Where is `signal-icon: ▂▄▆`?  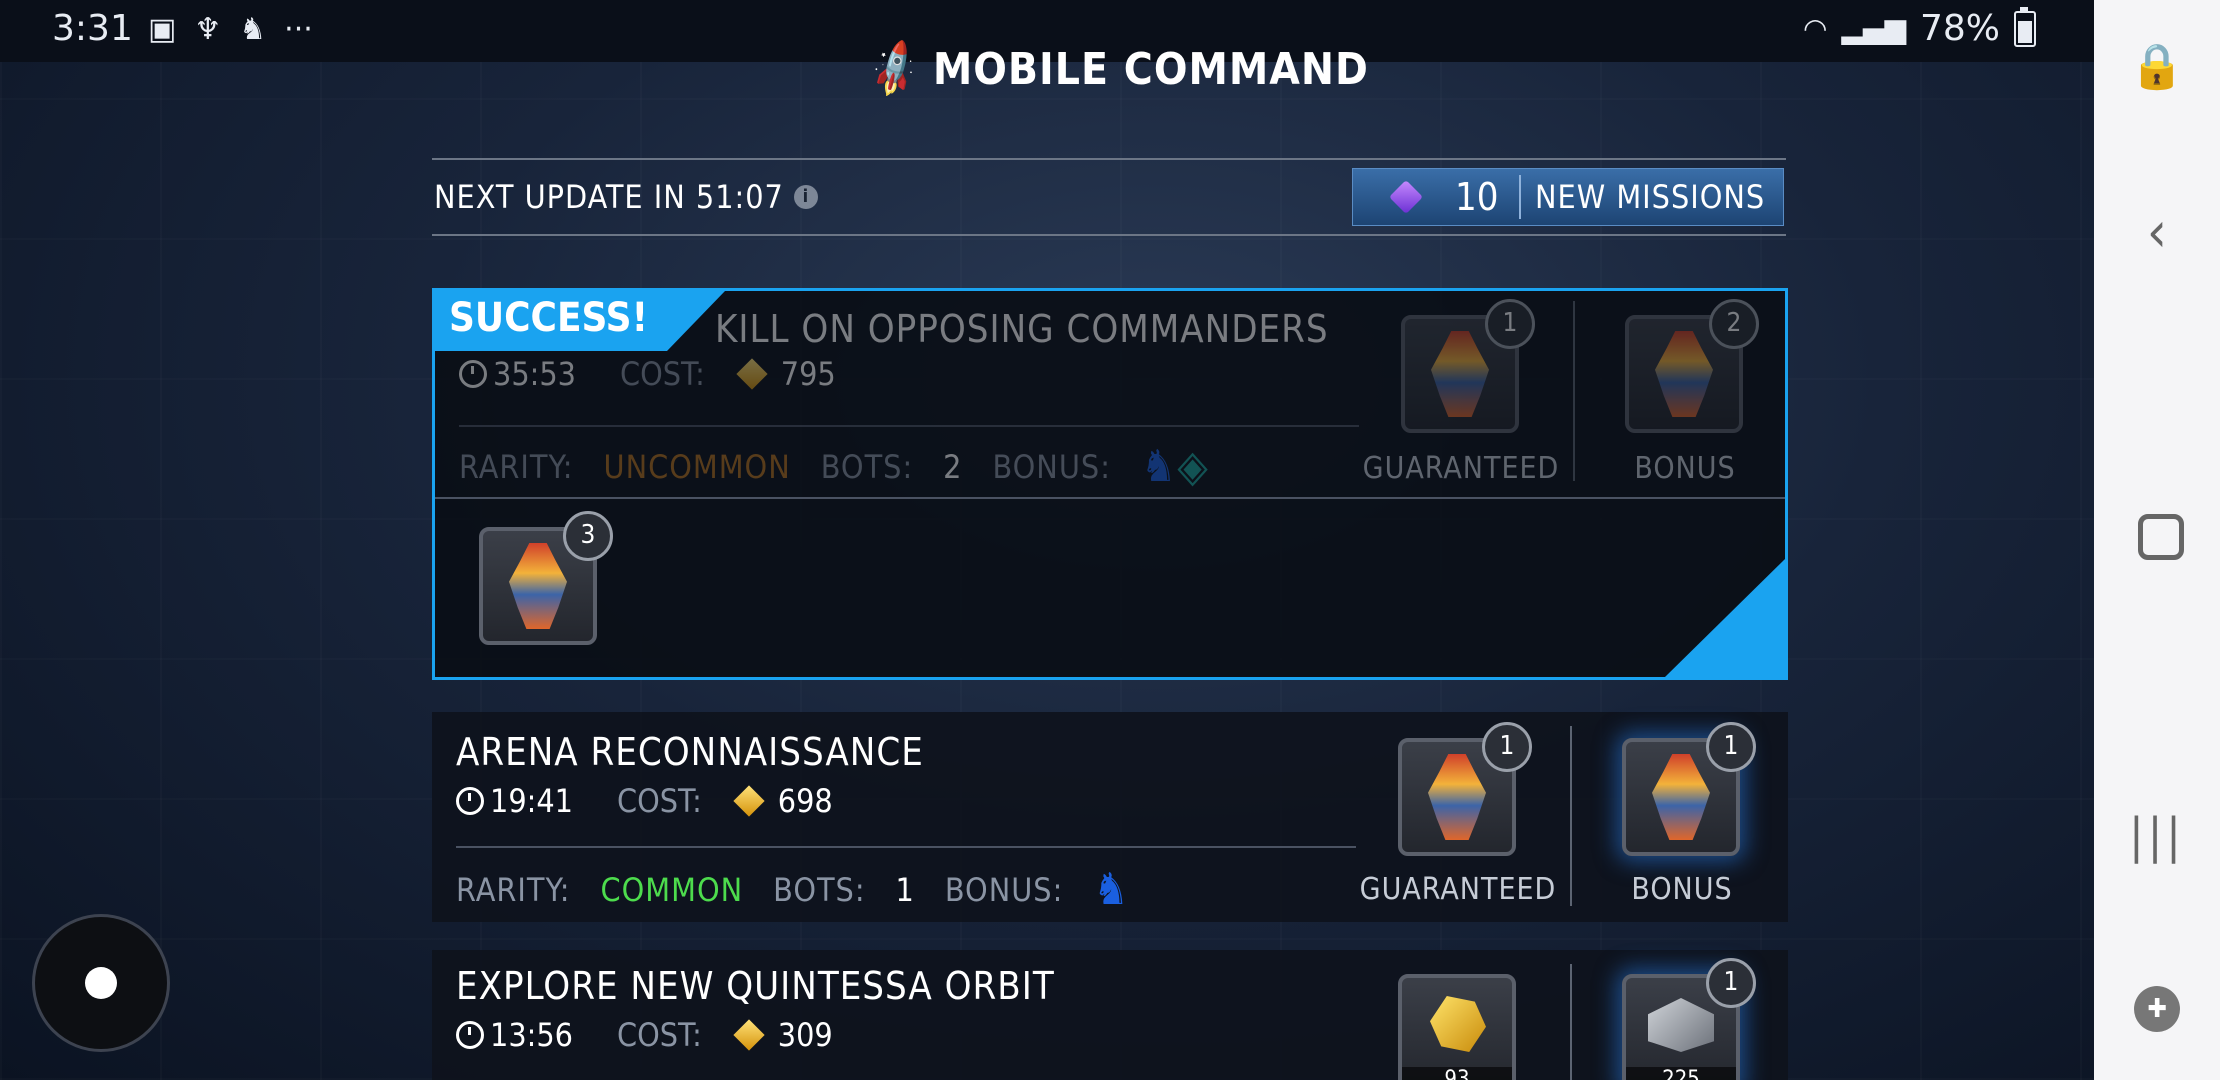
signal-icon: ▂▄▆ is located at coordinates (1873, 28).